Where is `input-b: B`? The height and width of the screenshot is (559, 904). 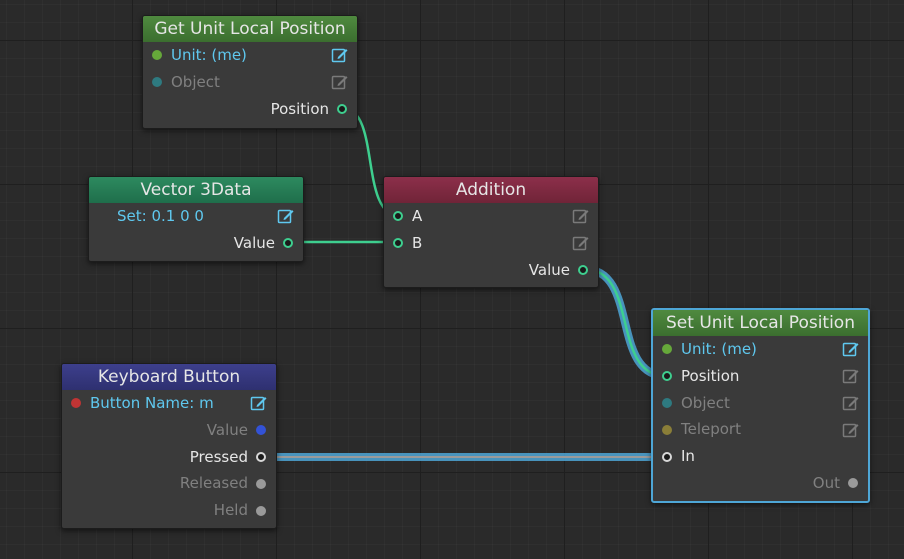
input-b: B is located at coordinates (491, 243).